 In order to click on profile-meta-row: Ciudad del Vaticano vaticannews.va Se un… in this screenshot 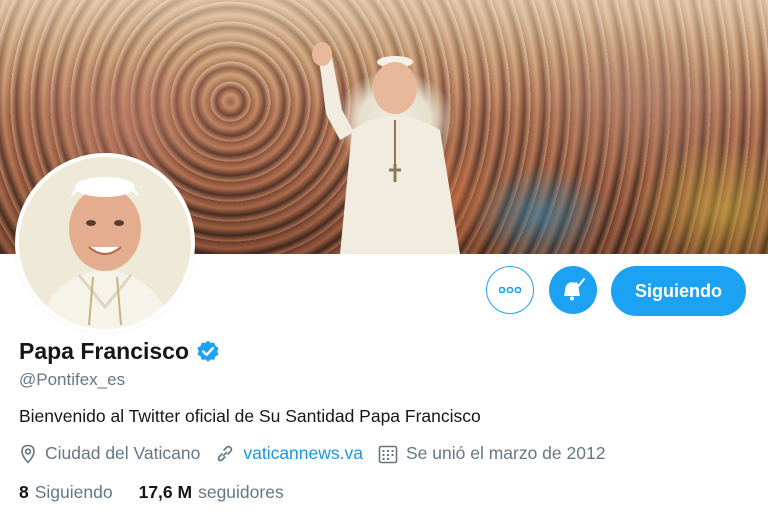, I will do `click(319, 453)`.